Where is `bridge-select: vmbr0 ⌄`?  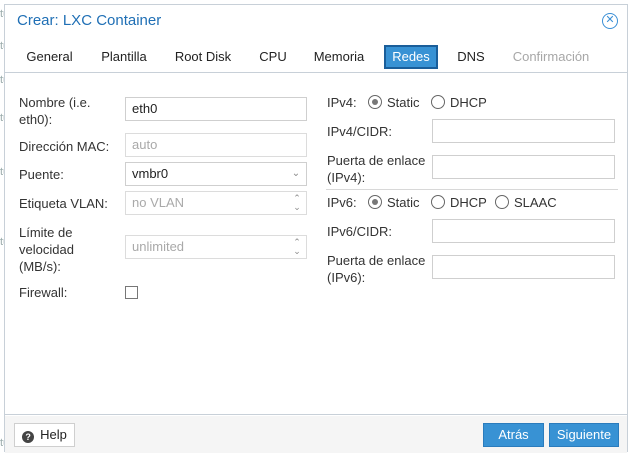 bridge-select: vmbr0 ⌄ is located at coordinates (216, 174).